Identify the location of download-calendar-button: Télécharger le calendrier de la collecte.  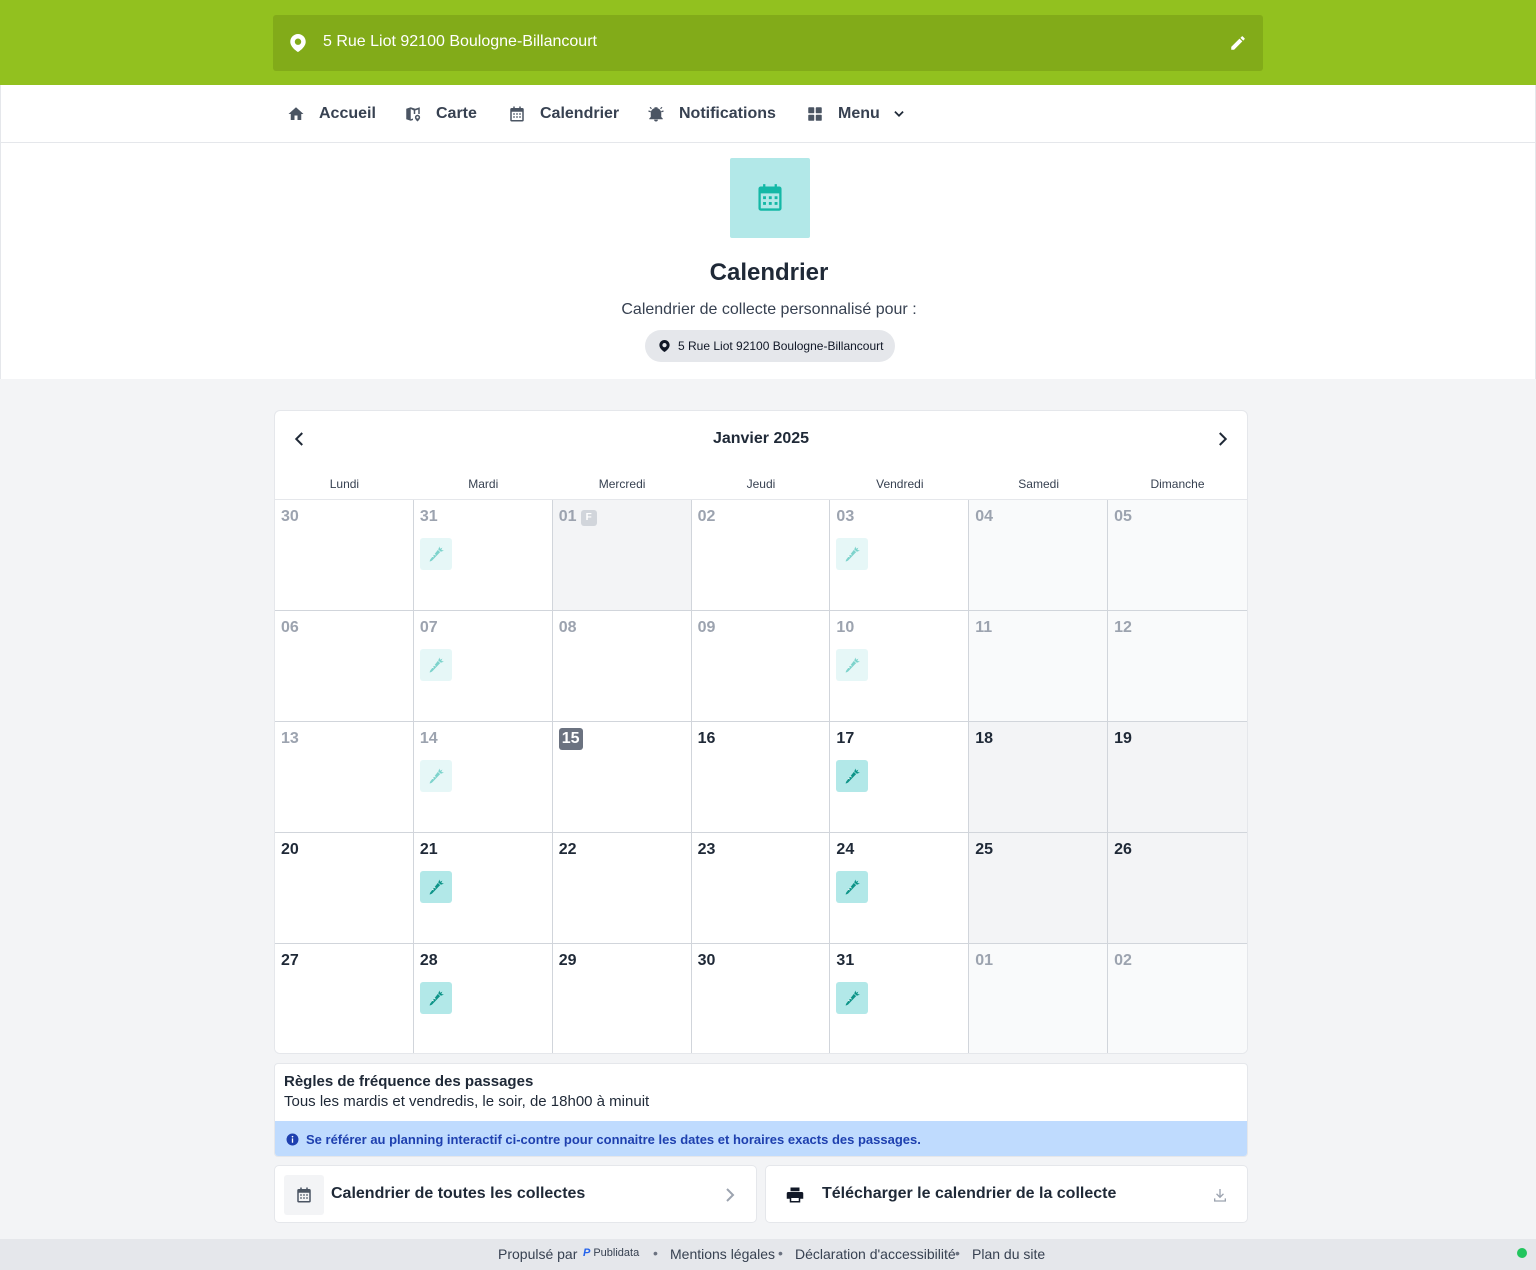
(1006, 1194).